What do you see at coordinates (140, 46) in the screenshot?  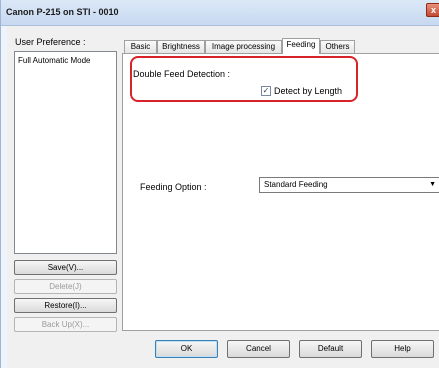 I see `tab-basic: Basic` at bounding box center [140, 46].